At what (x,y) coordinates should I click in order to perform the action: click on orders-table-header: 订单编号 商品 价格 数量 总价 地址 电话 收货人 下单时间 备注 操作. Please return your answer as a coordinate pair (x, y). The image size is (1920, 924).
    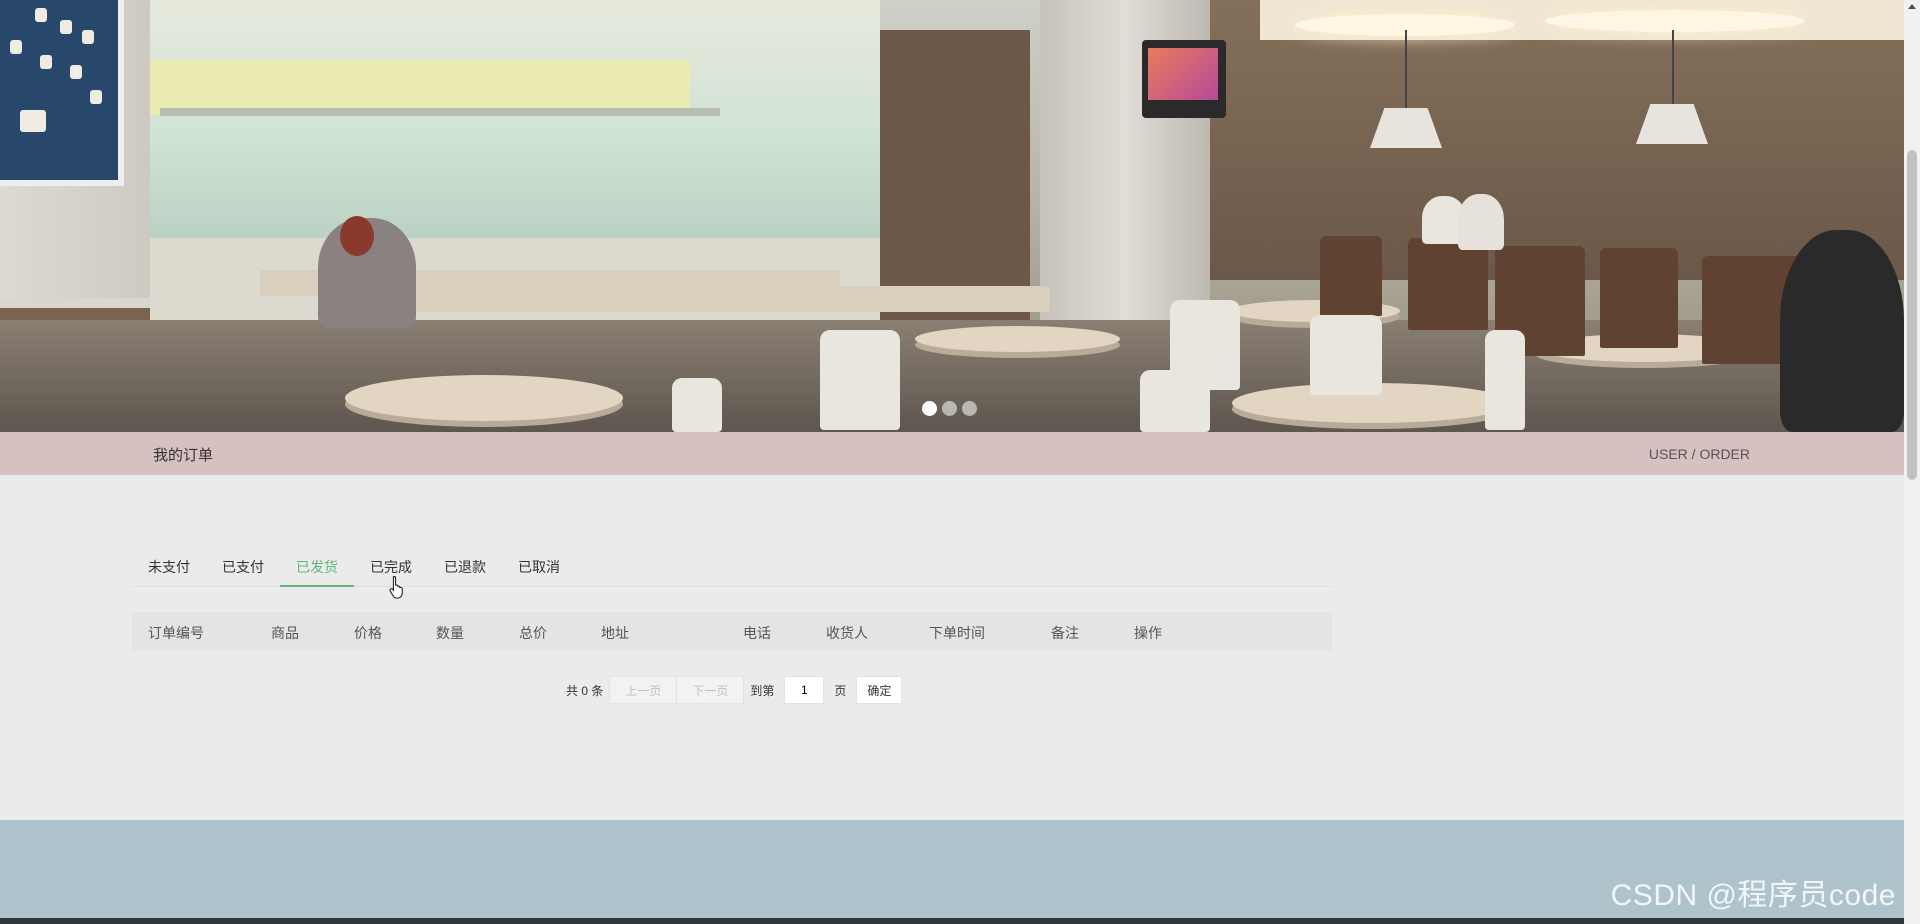
    Looking at the image, I should click on (732, 631).